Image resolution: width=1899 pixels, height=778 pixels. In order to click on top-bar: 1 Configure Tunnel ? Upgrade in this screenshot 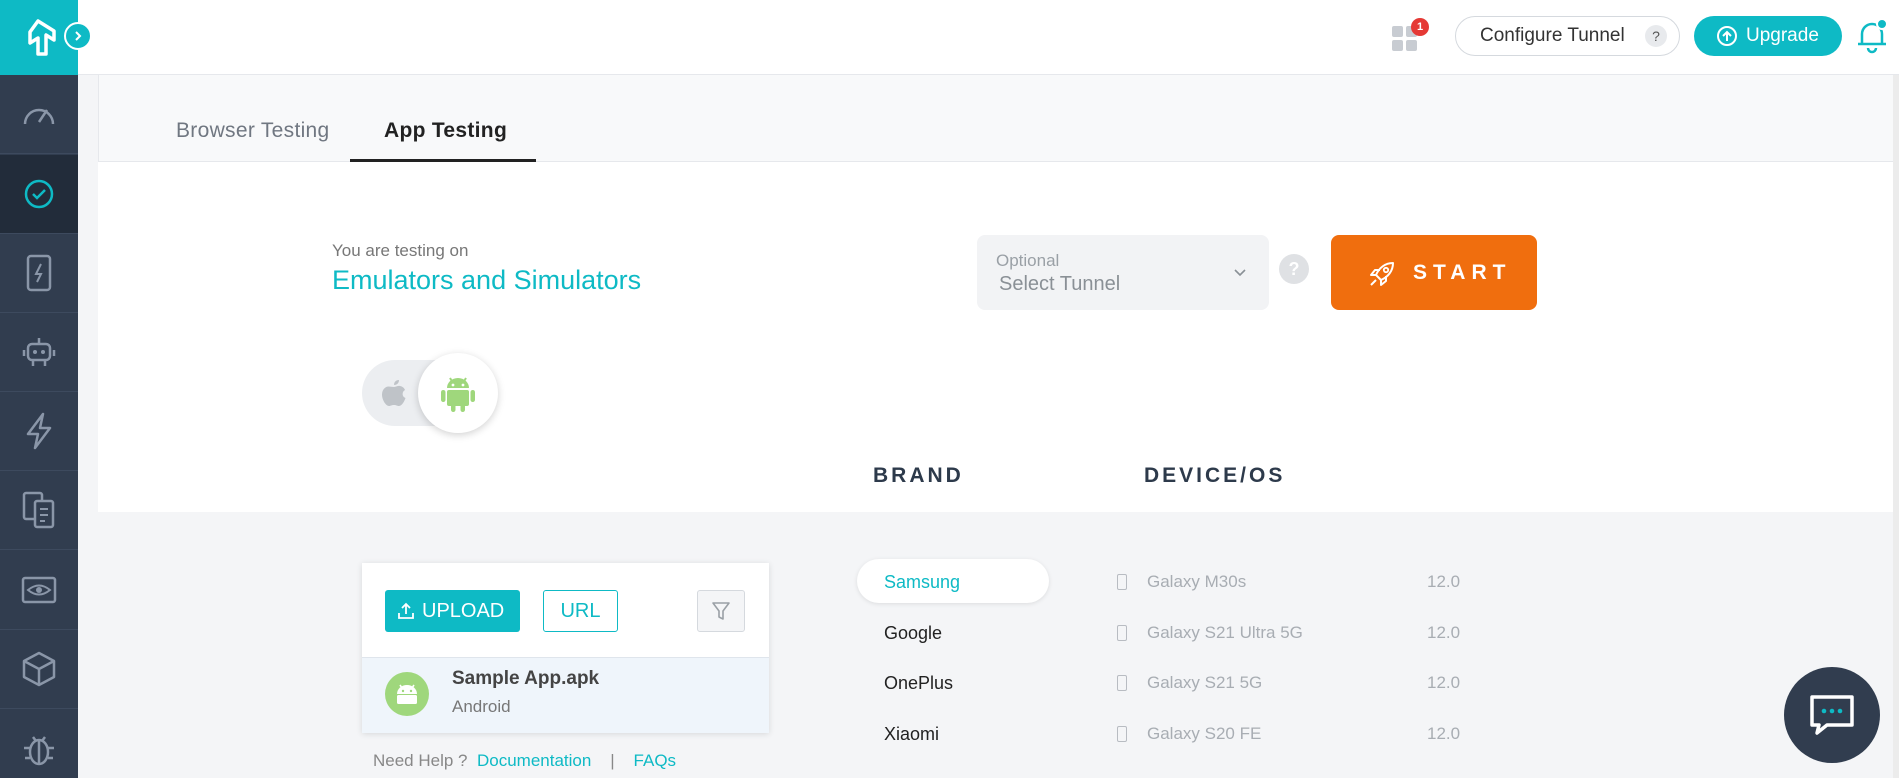, I will do `click(988, 37)`.